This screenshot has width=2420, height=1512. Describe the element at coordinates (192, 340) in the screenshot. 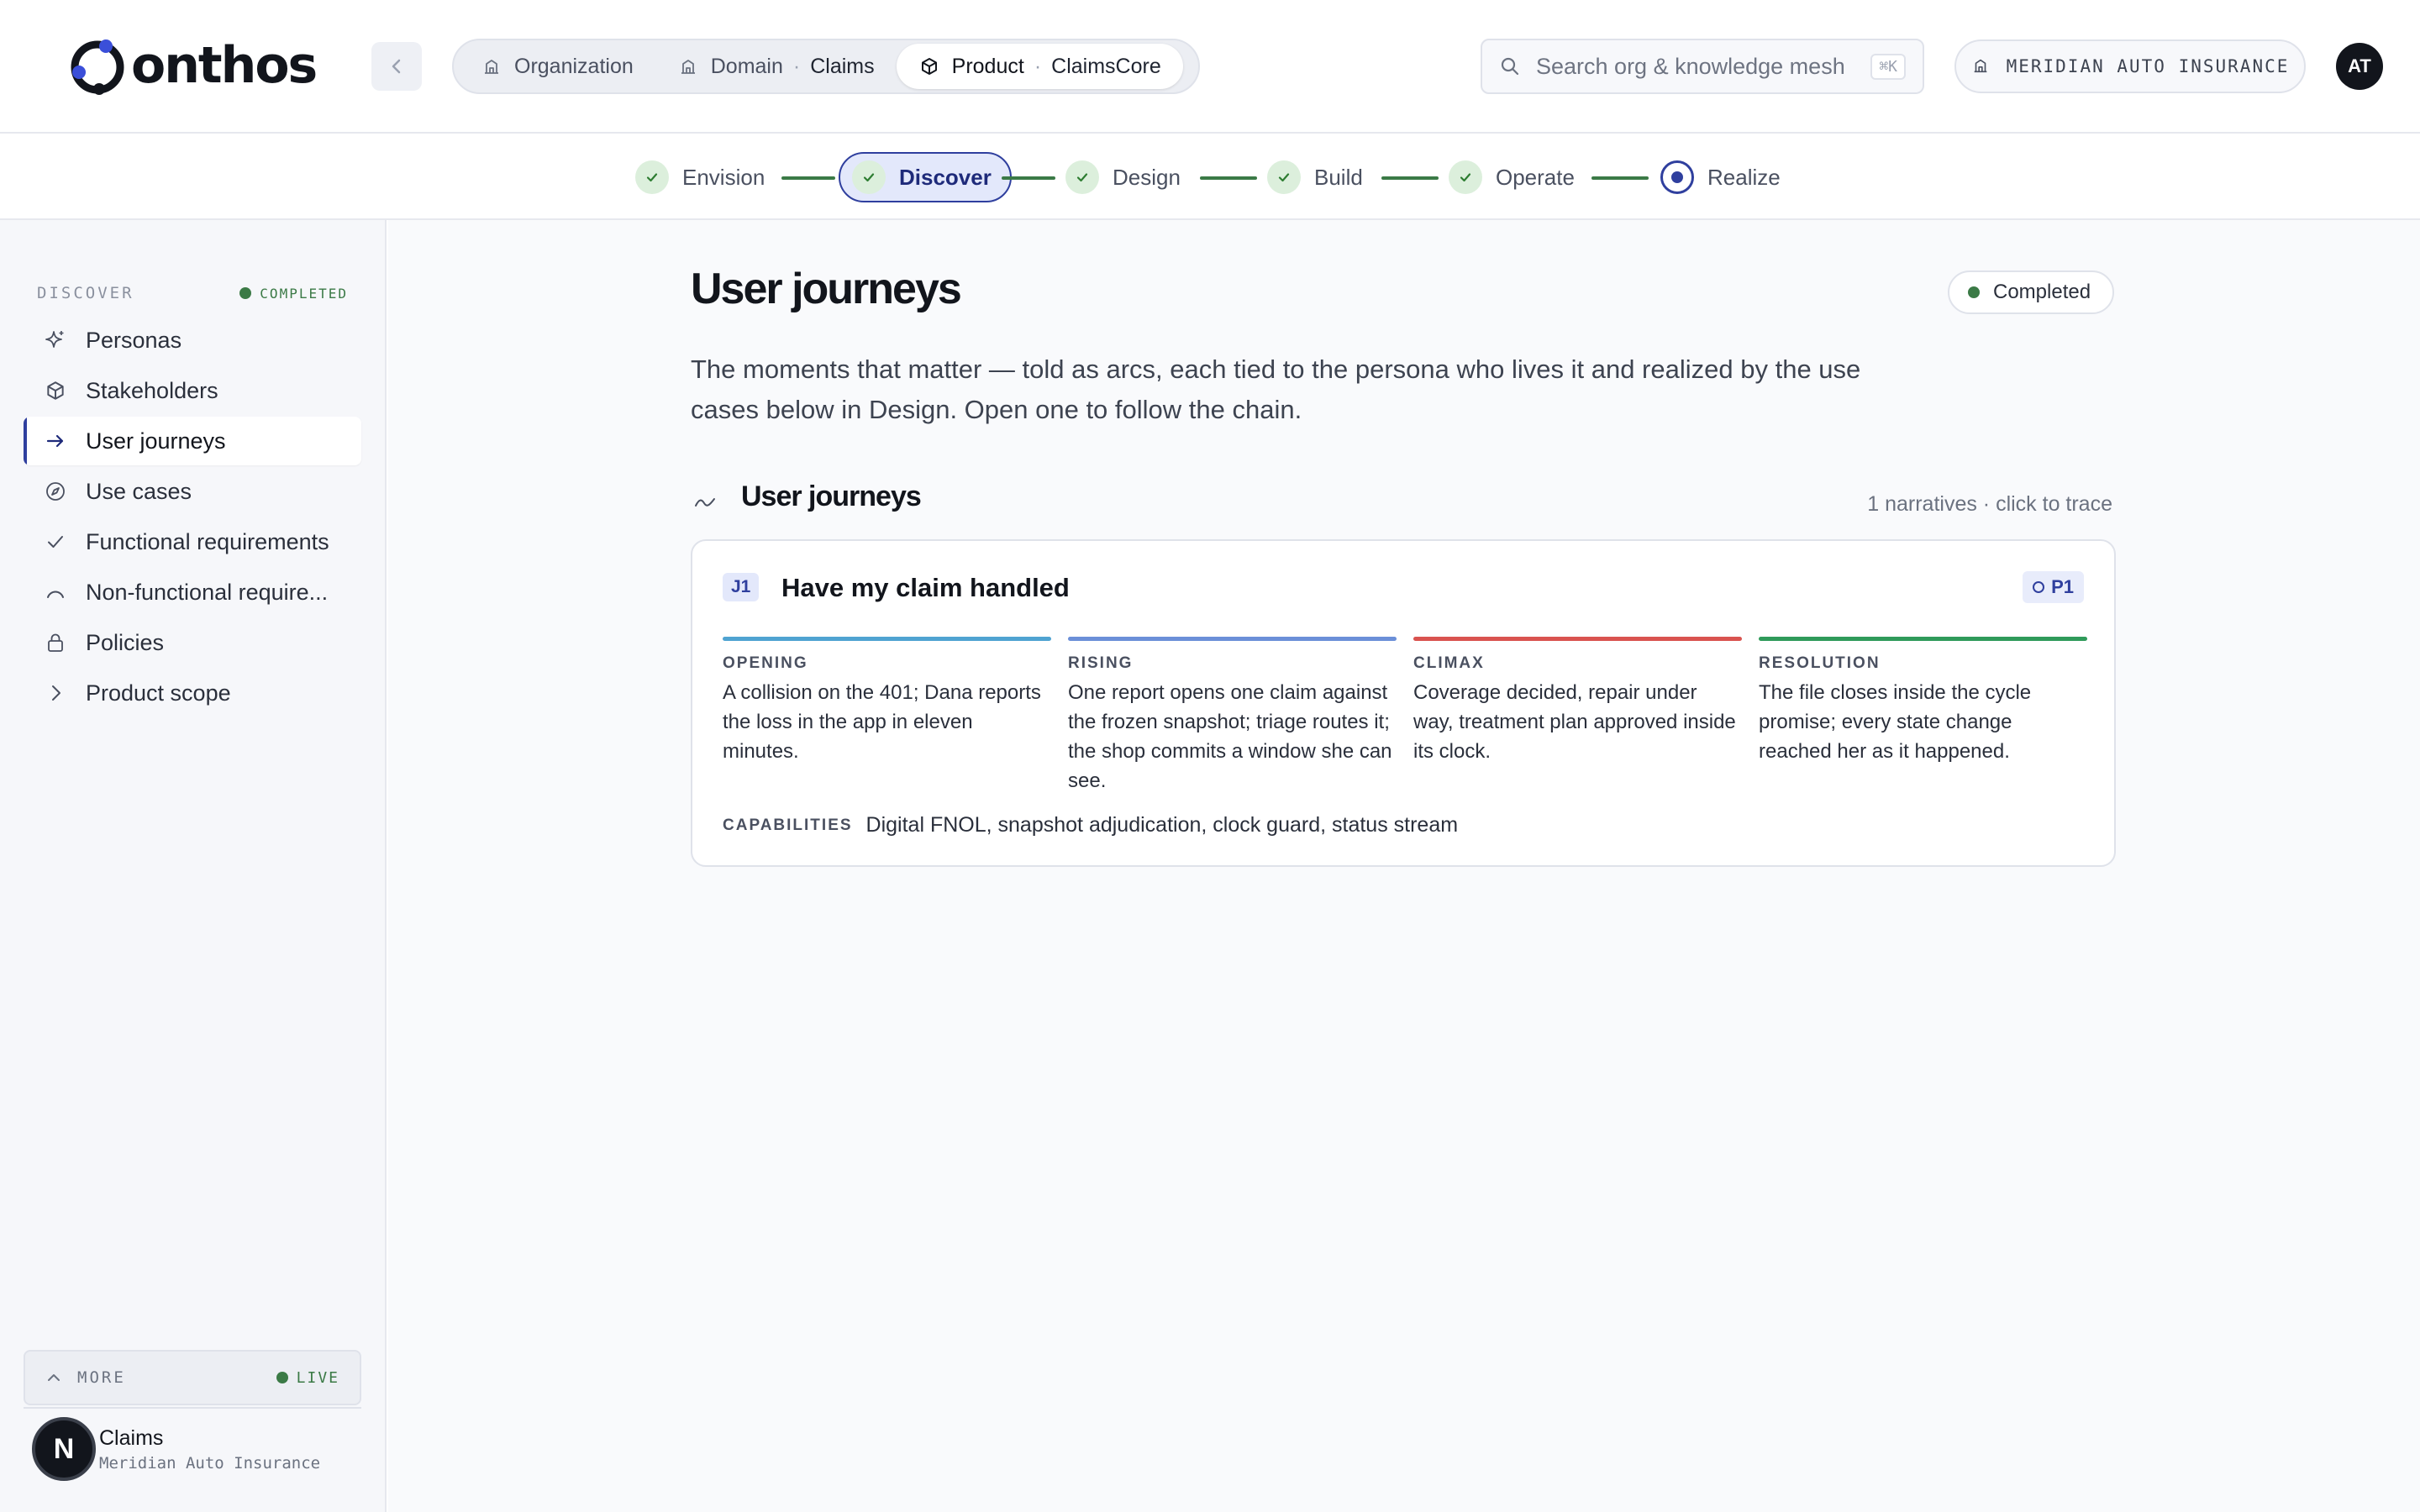

I see `sidebar-item-personas: Personas` at that location.